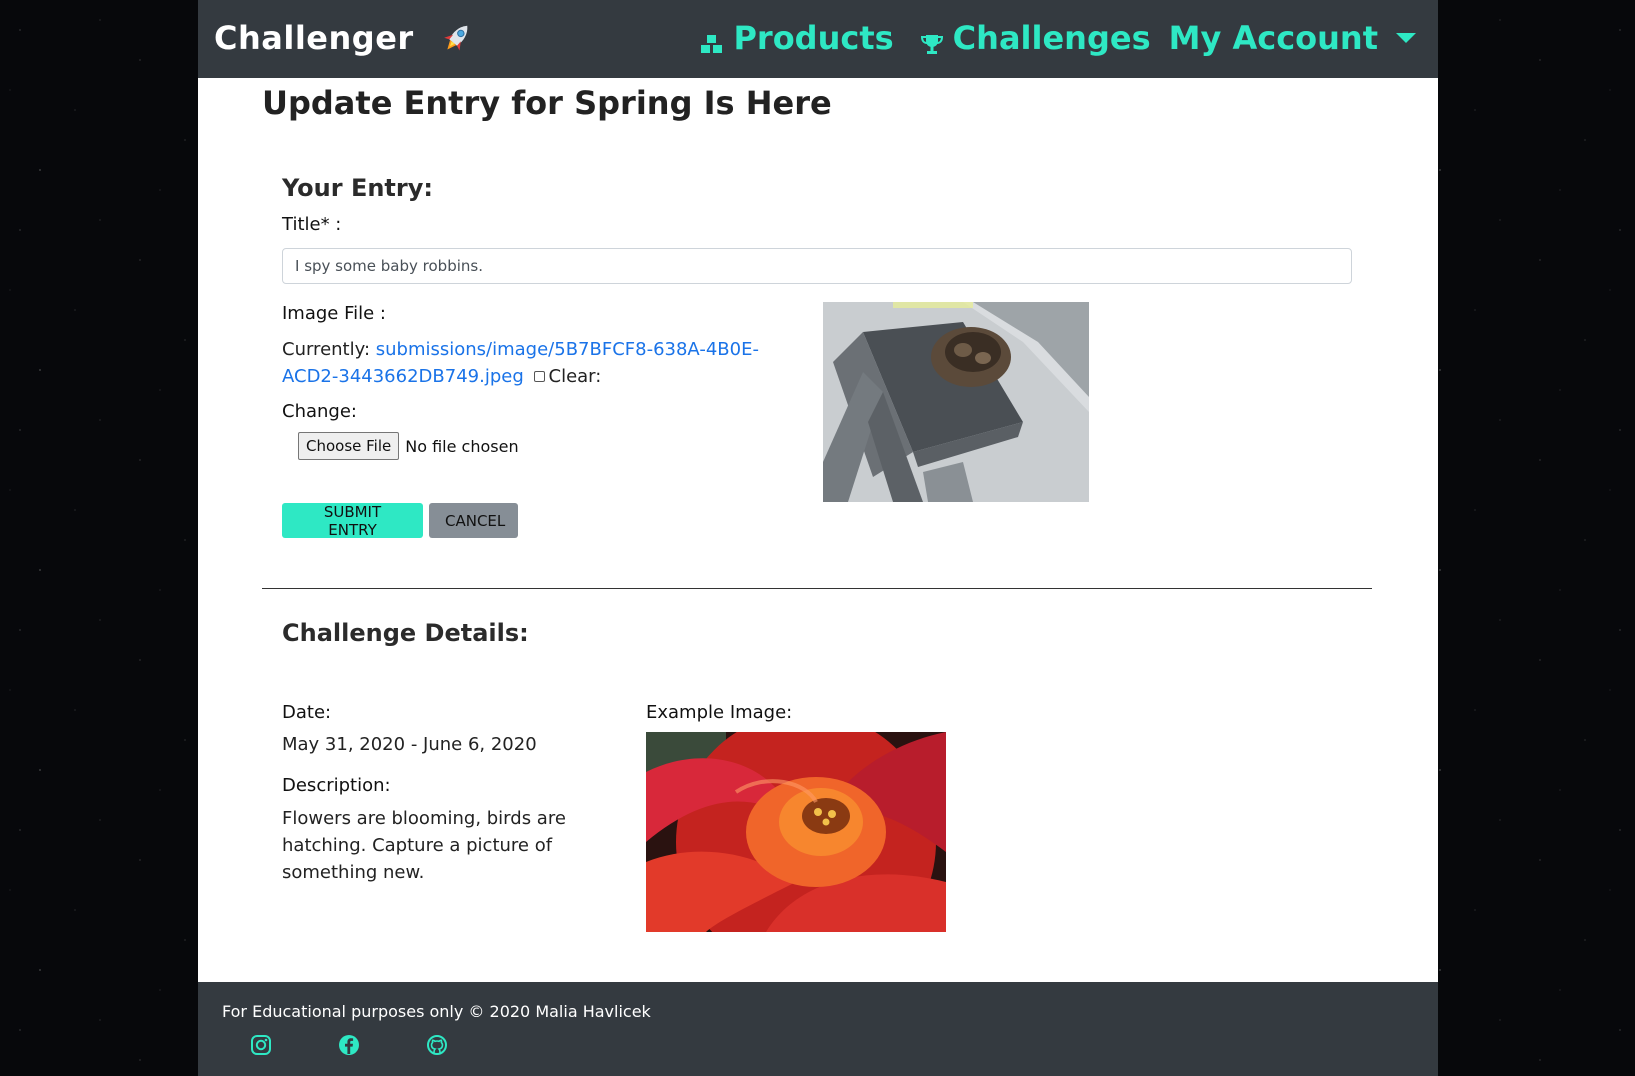 The height and width of the screenshot is (1076, 1635). Describe the element at coordinates (349, 1045) in the screenshot. I see `facebook-icon` at that location.